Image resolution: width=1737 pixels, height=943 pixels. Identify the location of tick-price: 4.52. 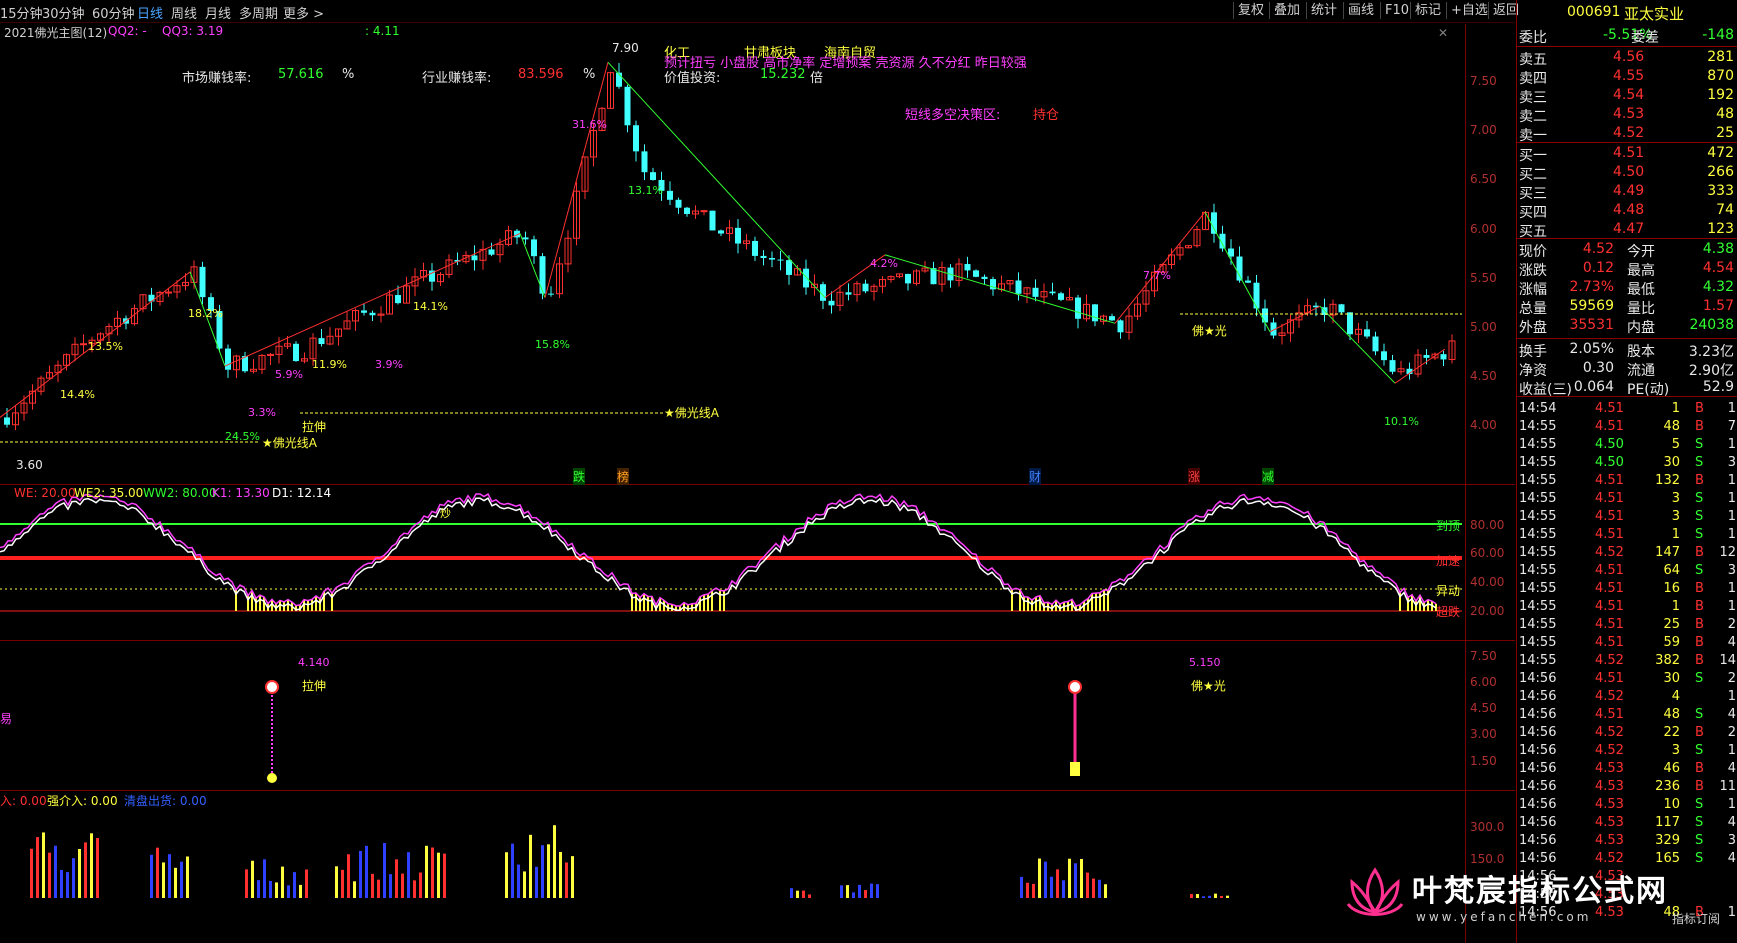
(1609, 696).